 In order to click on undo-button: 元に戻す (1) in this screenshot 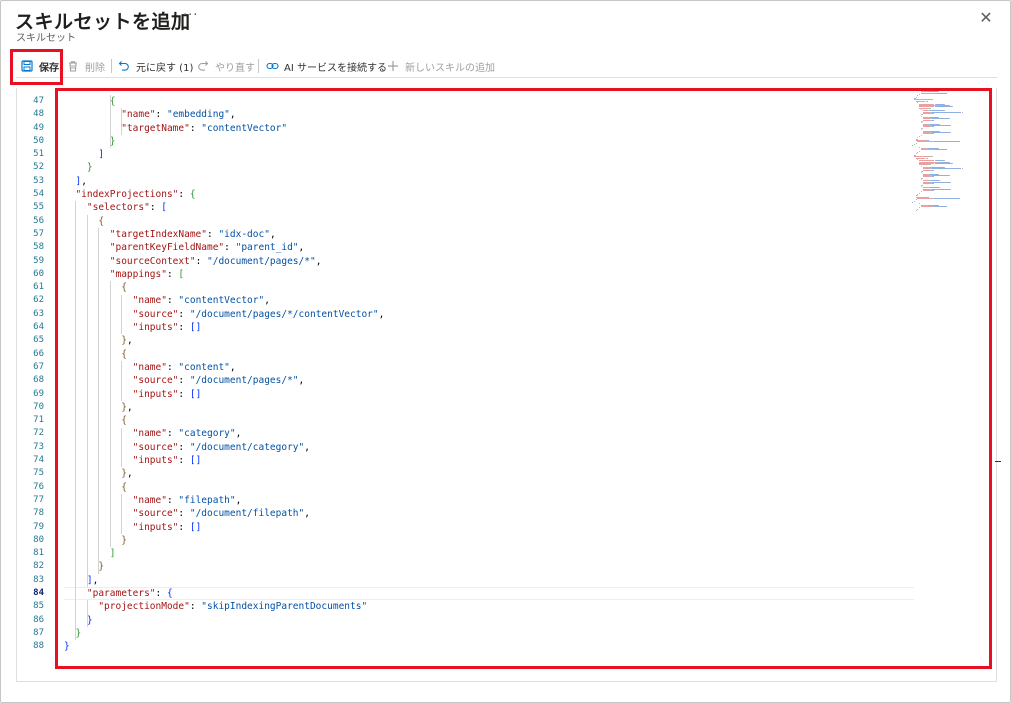, I will do `click(155, 66)`.